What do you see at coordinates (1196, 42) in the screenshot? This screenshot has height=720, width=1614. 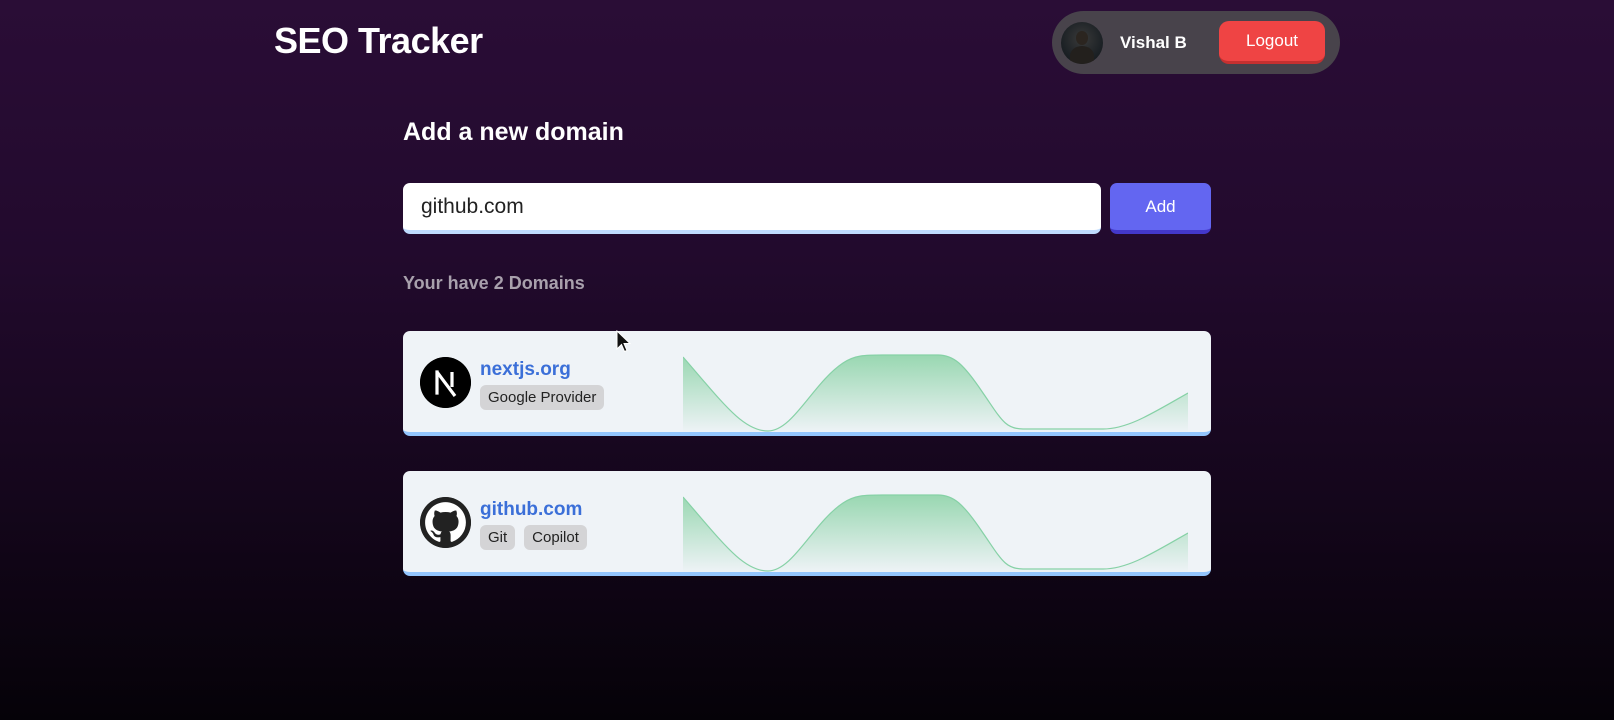 I see `user-menu: Vishal B Logout` at bounding box center [1196, 42].